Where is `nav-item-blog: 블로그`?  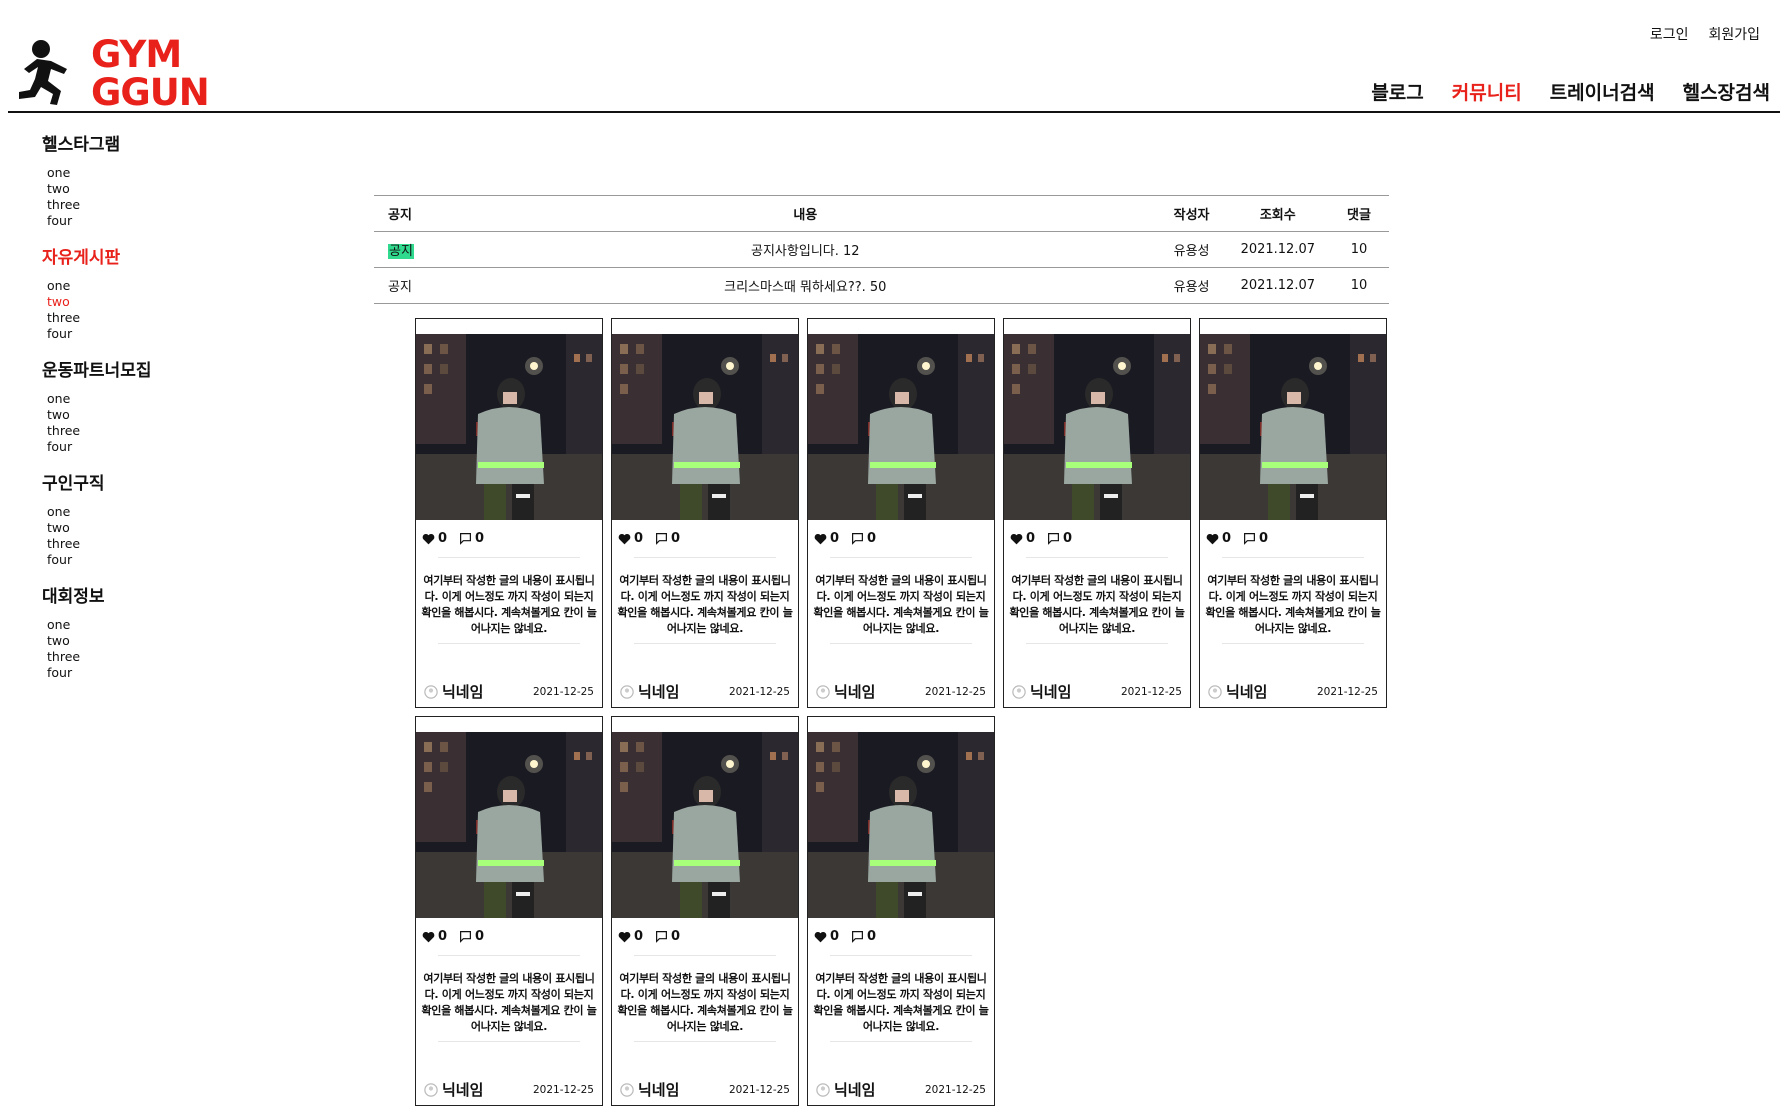
nav-item-blog: 블로그 is located at coordinates (1397, 91).